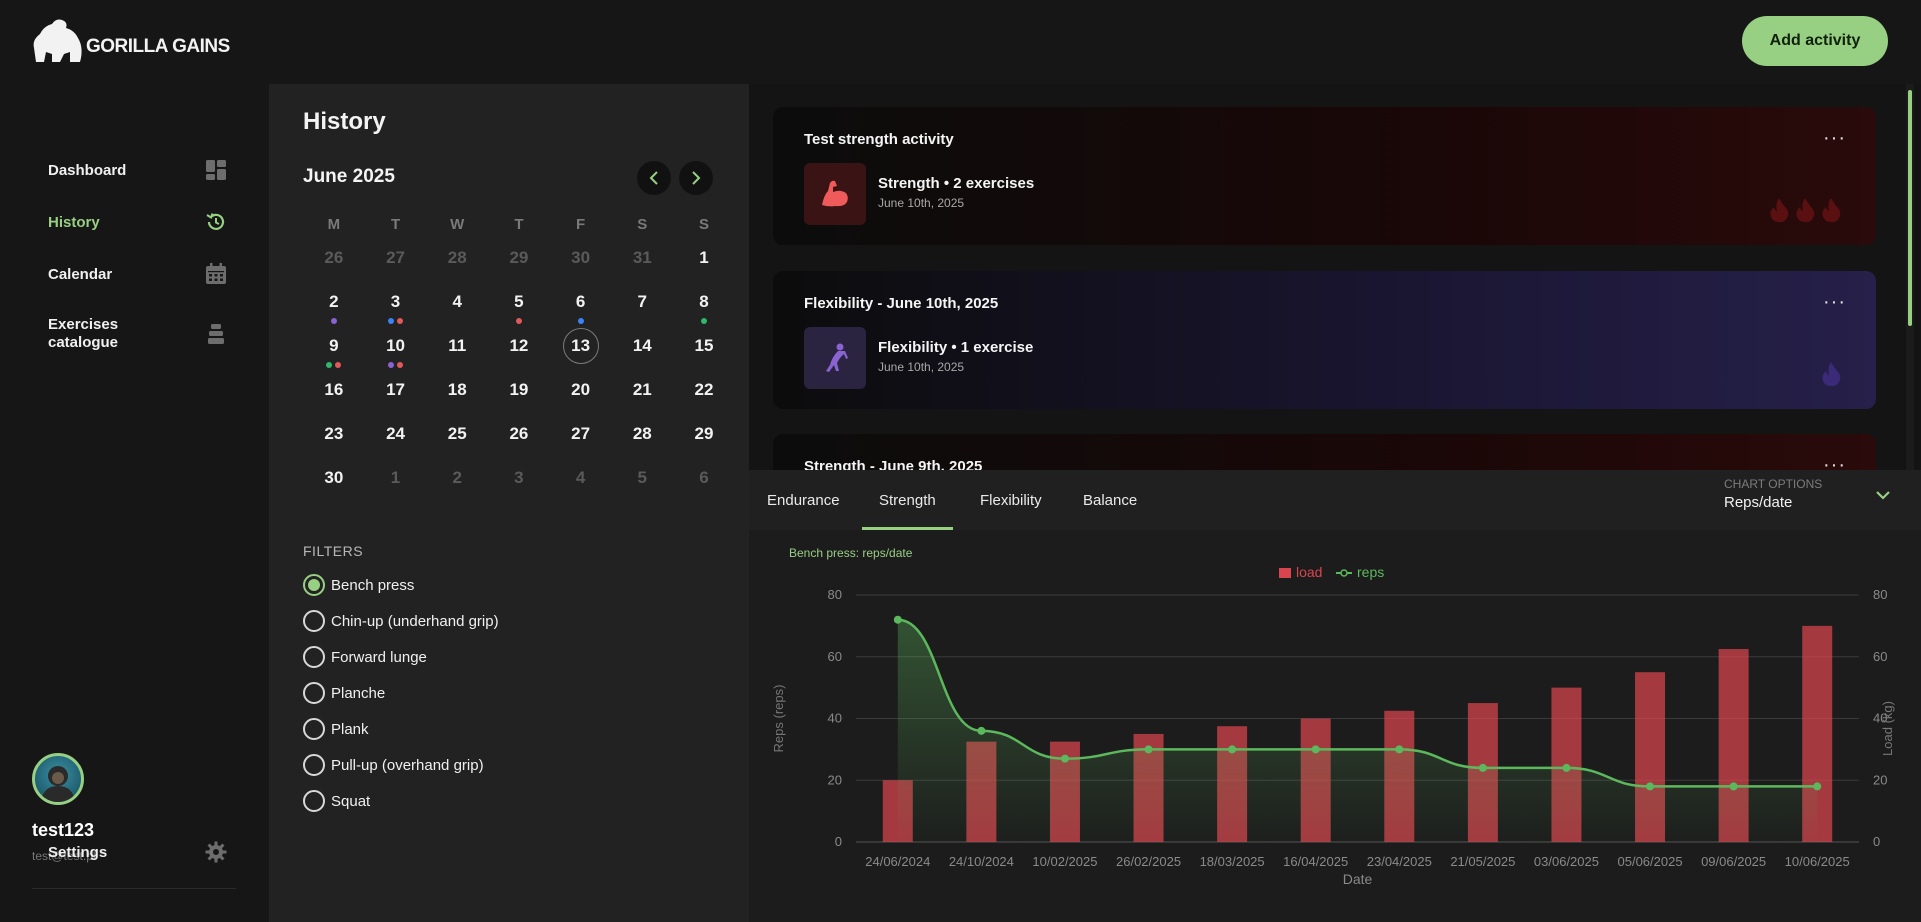 The width and height of the screenshot is (1921, 922). I want to click on add-activity-button: Add activity, so click(1815, 41).